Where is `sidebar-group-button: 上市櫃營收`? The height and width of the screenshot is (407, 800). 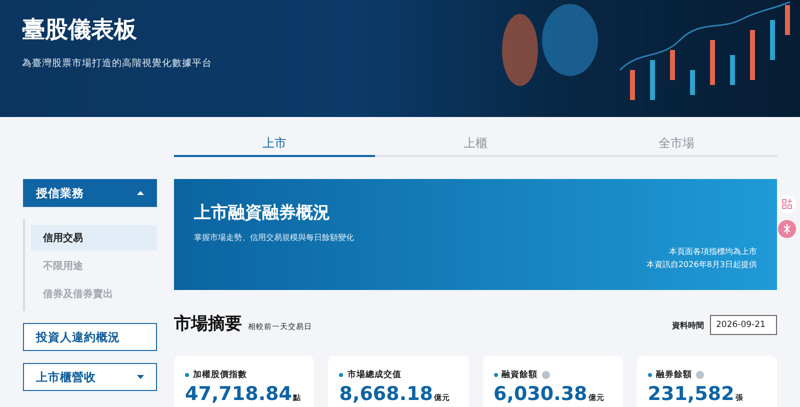 sidebar-group-button: 上市櫃營收 is located at coordinates (90, 377).